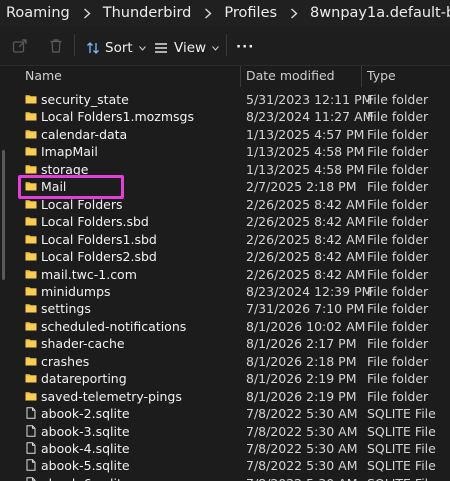 This screenshot has width=450, height=481. Describe the element at coordinates (225, 379) in the screenshot. I see `file-row: datareporting 8/1/2026 2:19 PM File folder` at that location.